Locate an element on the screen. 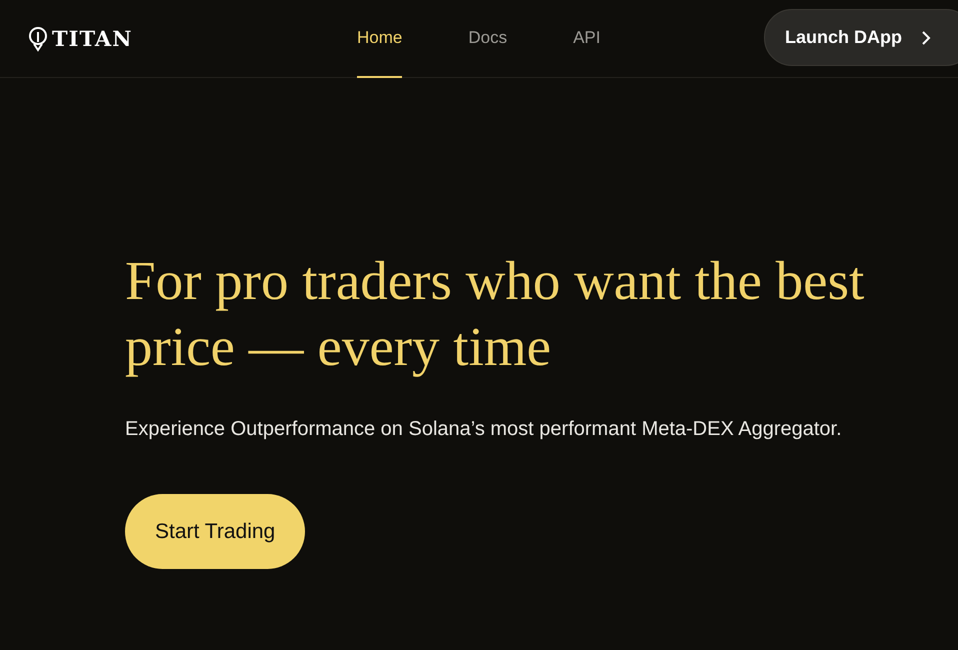 The height and width of the screenshot is (650, 958). brand-name: TITAN is located at coordinates (92, 38).